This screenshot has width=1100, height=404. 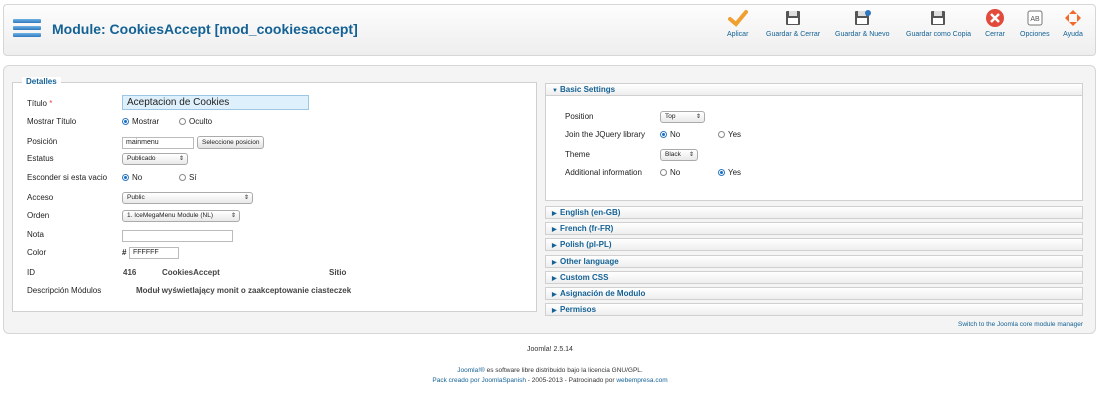 I want to click on checkmark-icon, so click(x=737, y=18).